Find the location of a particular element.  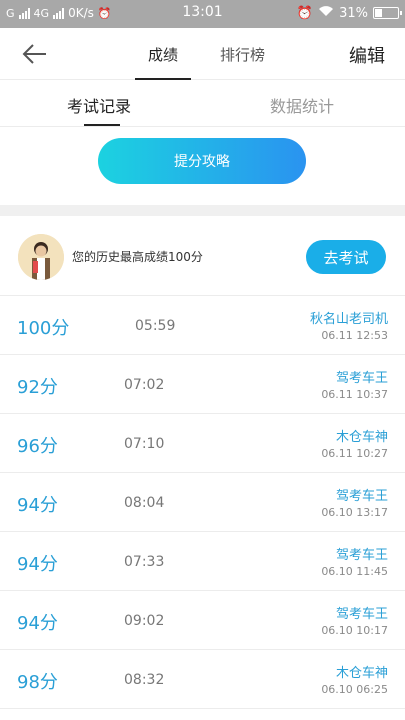

record-duration: 07:02 is located at coordinates (144, 385).